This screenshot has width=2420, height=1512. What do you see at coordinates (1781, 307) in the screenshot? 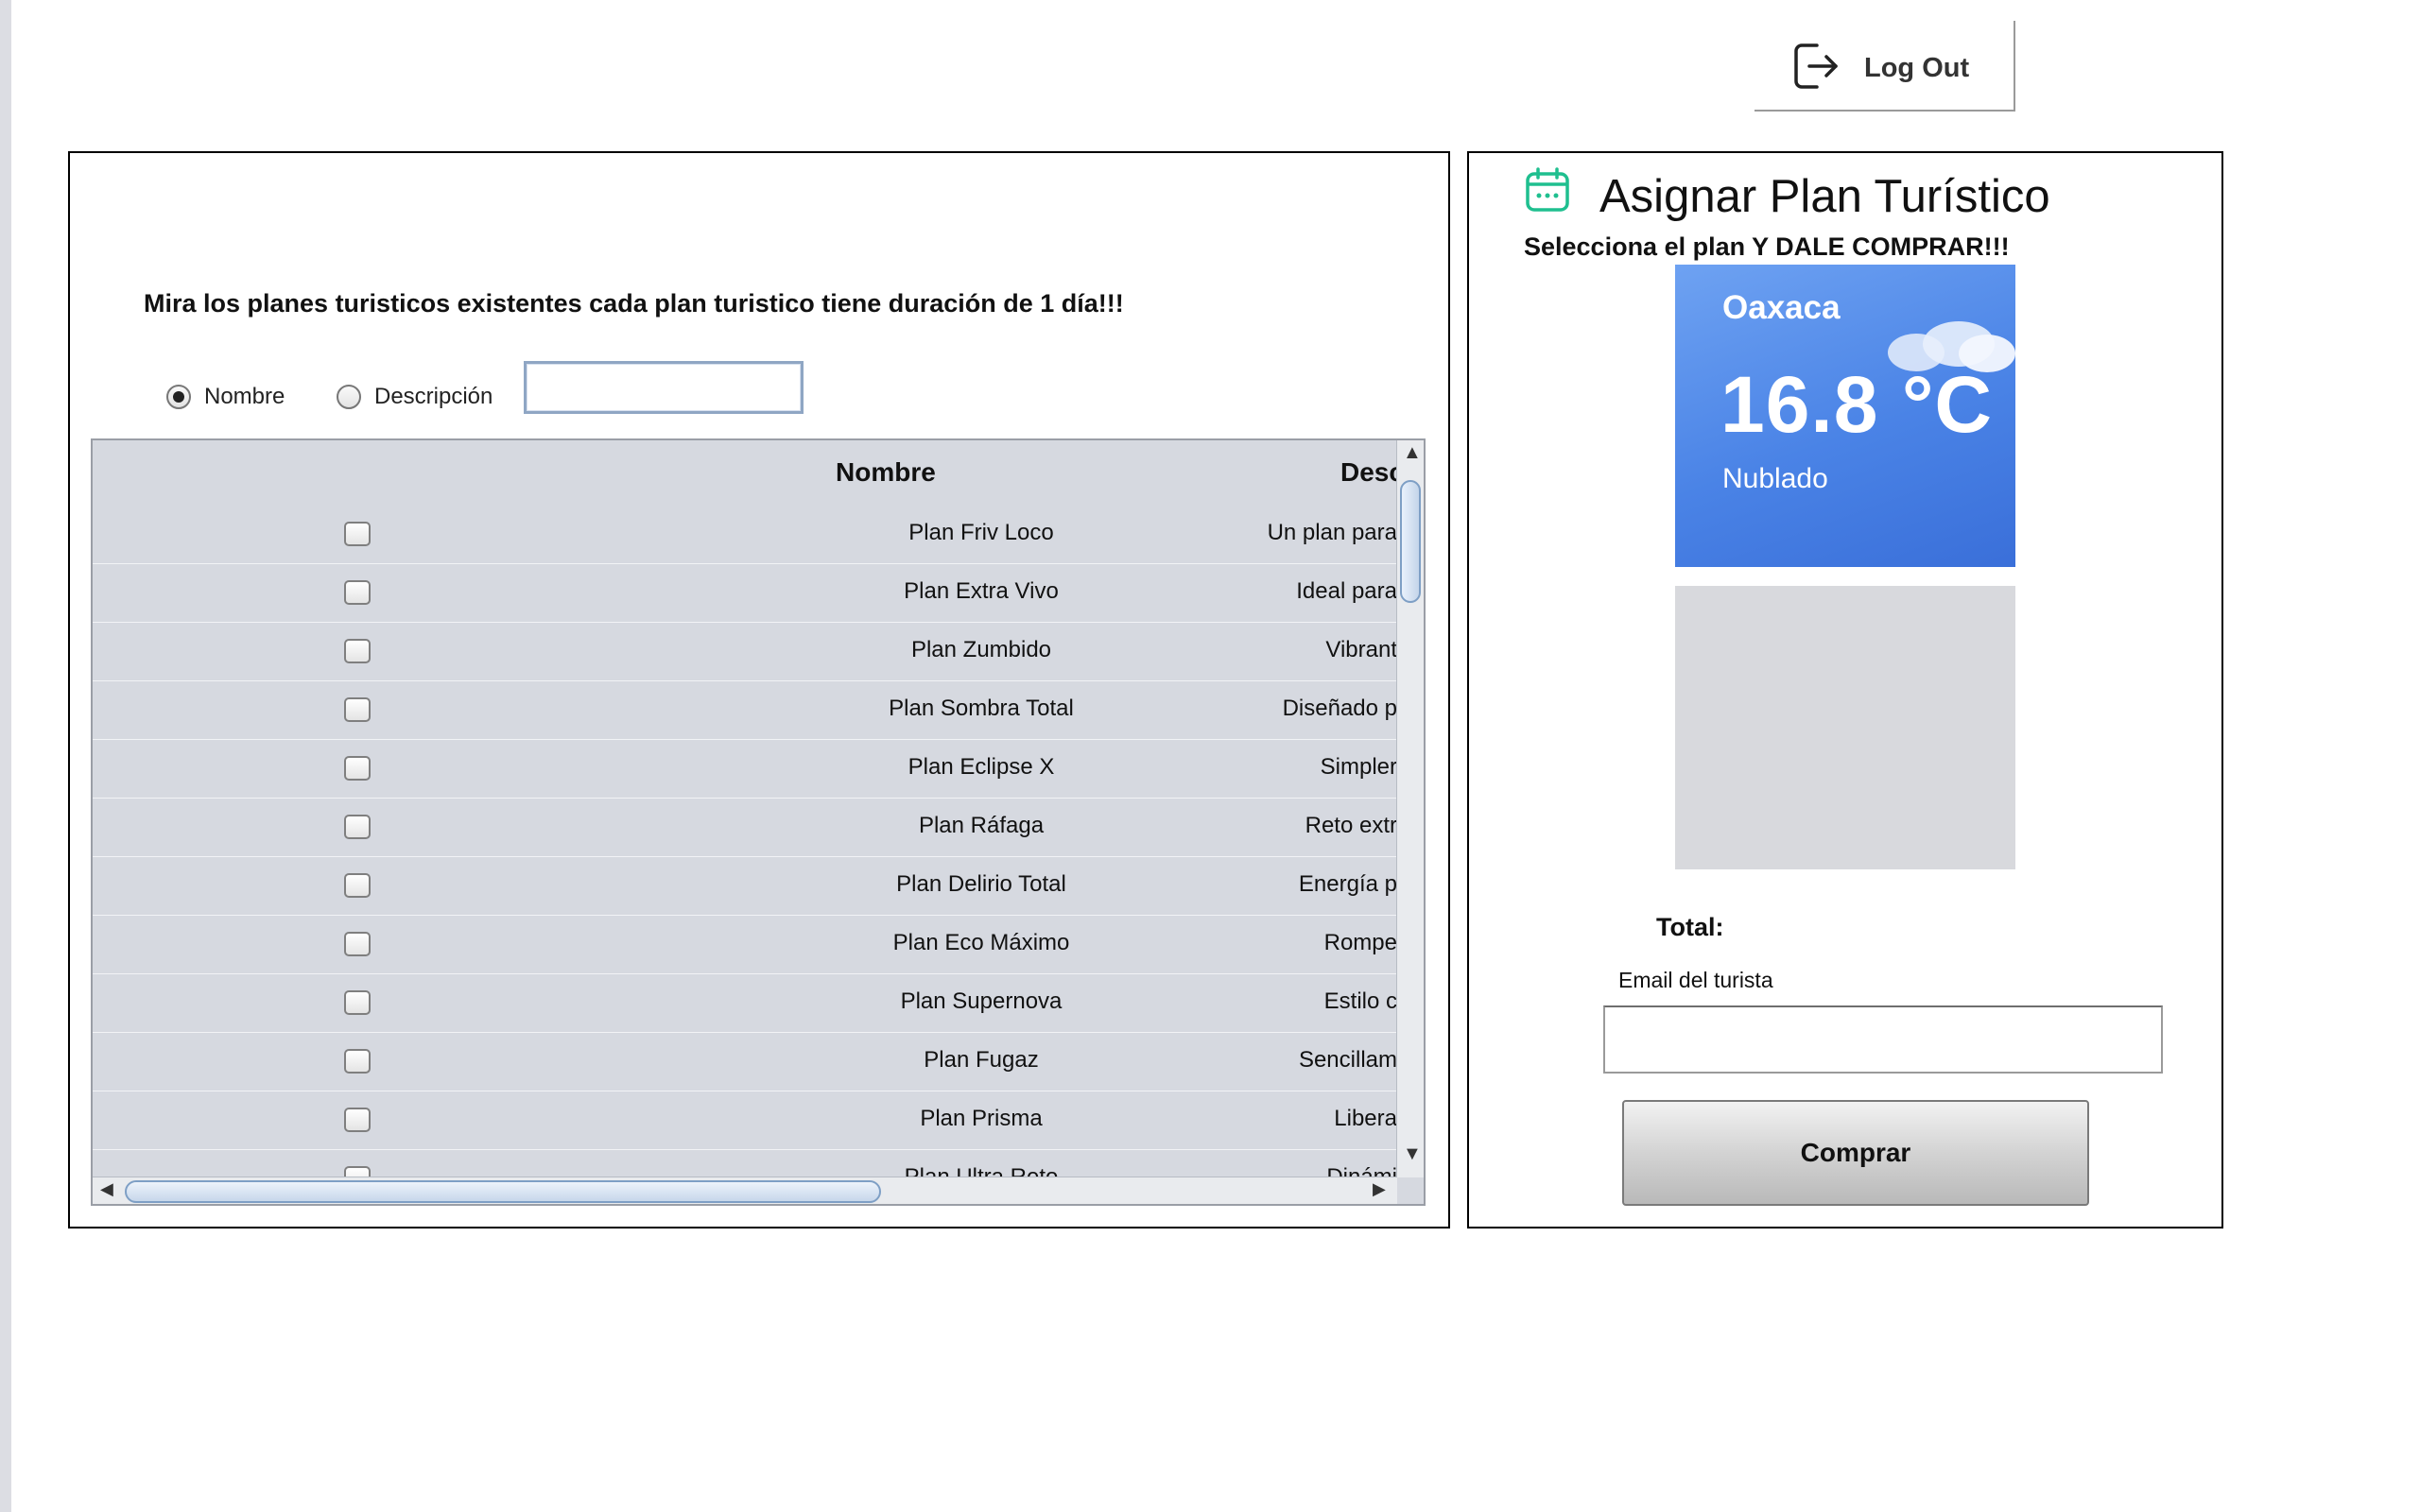
I see `weather-city: Oaxaca` at bounding box center [1781, 307].